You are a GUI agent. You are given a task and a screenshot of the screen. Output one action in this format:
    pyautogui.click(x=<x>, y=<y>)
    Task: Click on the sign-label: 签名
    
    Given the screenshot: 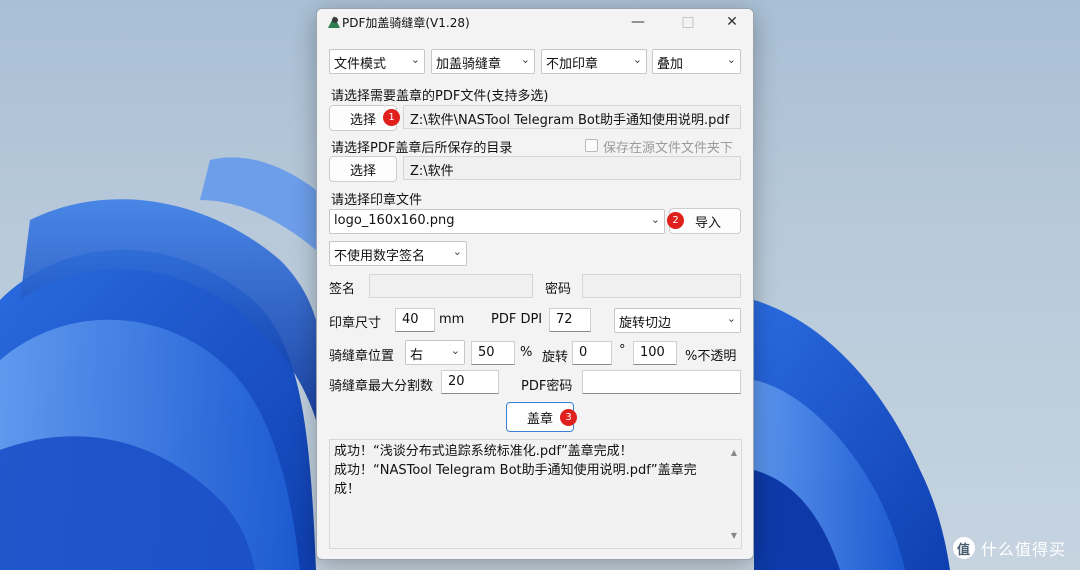 What is the action you would take?
    pyautogui.click(x=342, y=289)
    